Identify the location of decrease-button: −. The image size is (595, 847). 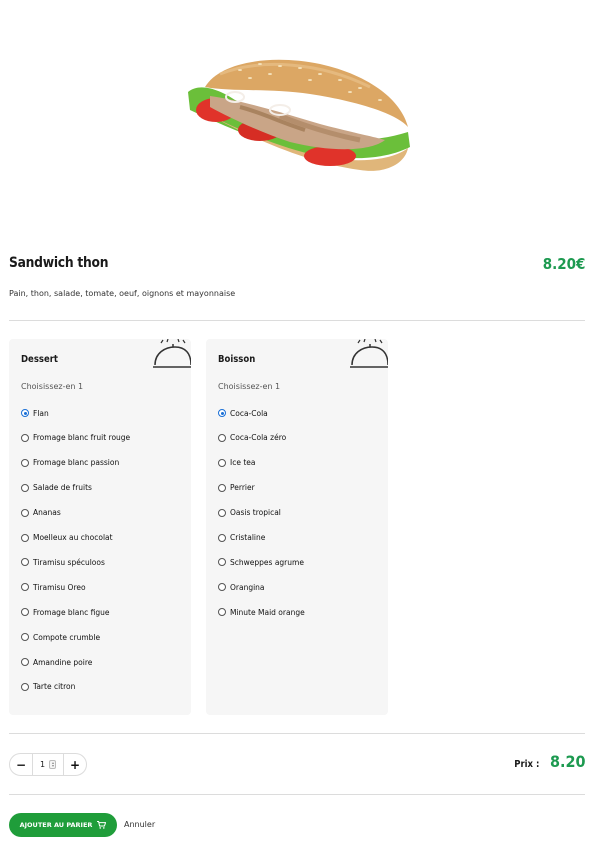
(21, 765).